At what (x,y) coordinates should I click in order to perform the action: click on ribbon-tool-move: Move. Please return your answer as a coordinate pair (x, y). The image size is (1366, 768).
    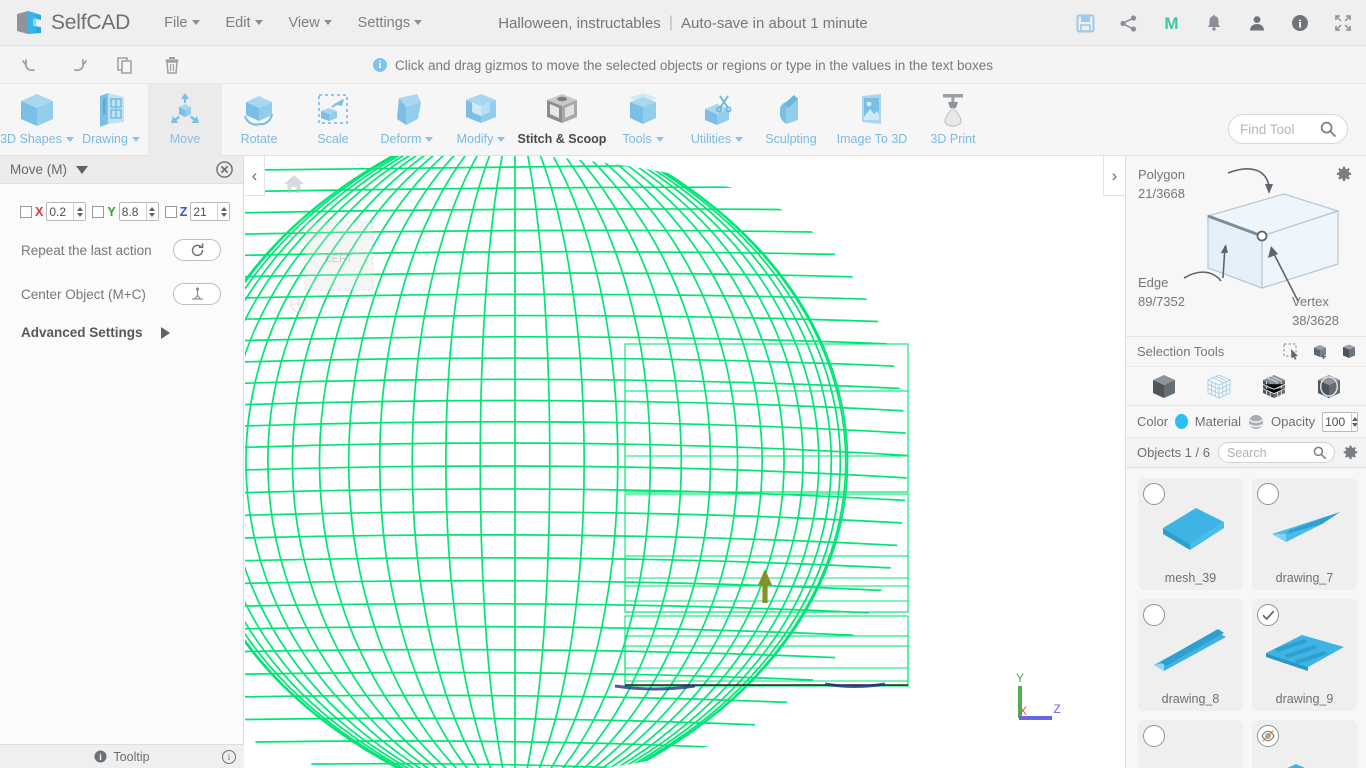
    Looking at the image, I should click on (185, 120).